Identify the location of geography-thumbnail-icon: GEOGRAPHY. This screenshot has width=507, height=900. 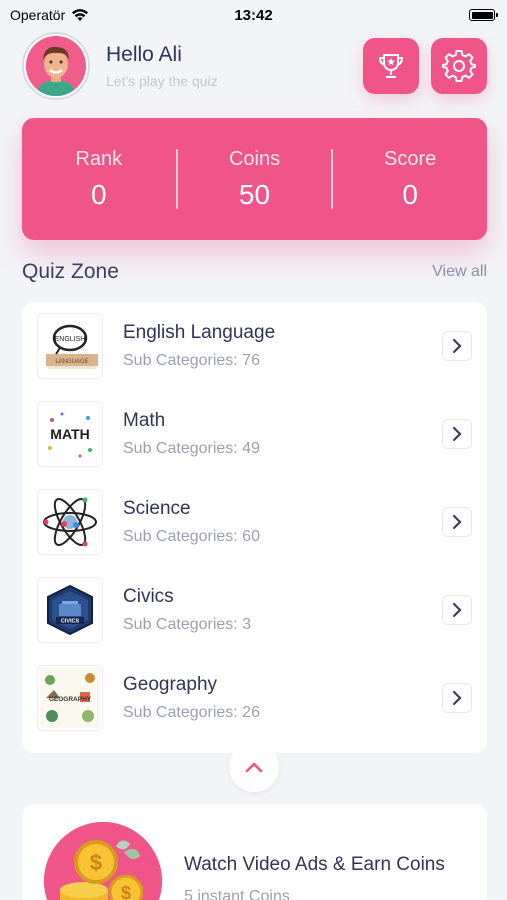
(70, 698).